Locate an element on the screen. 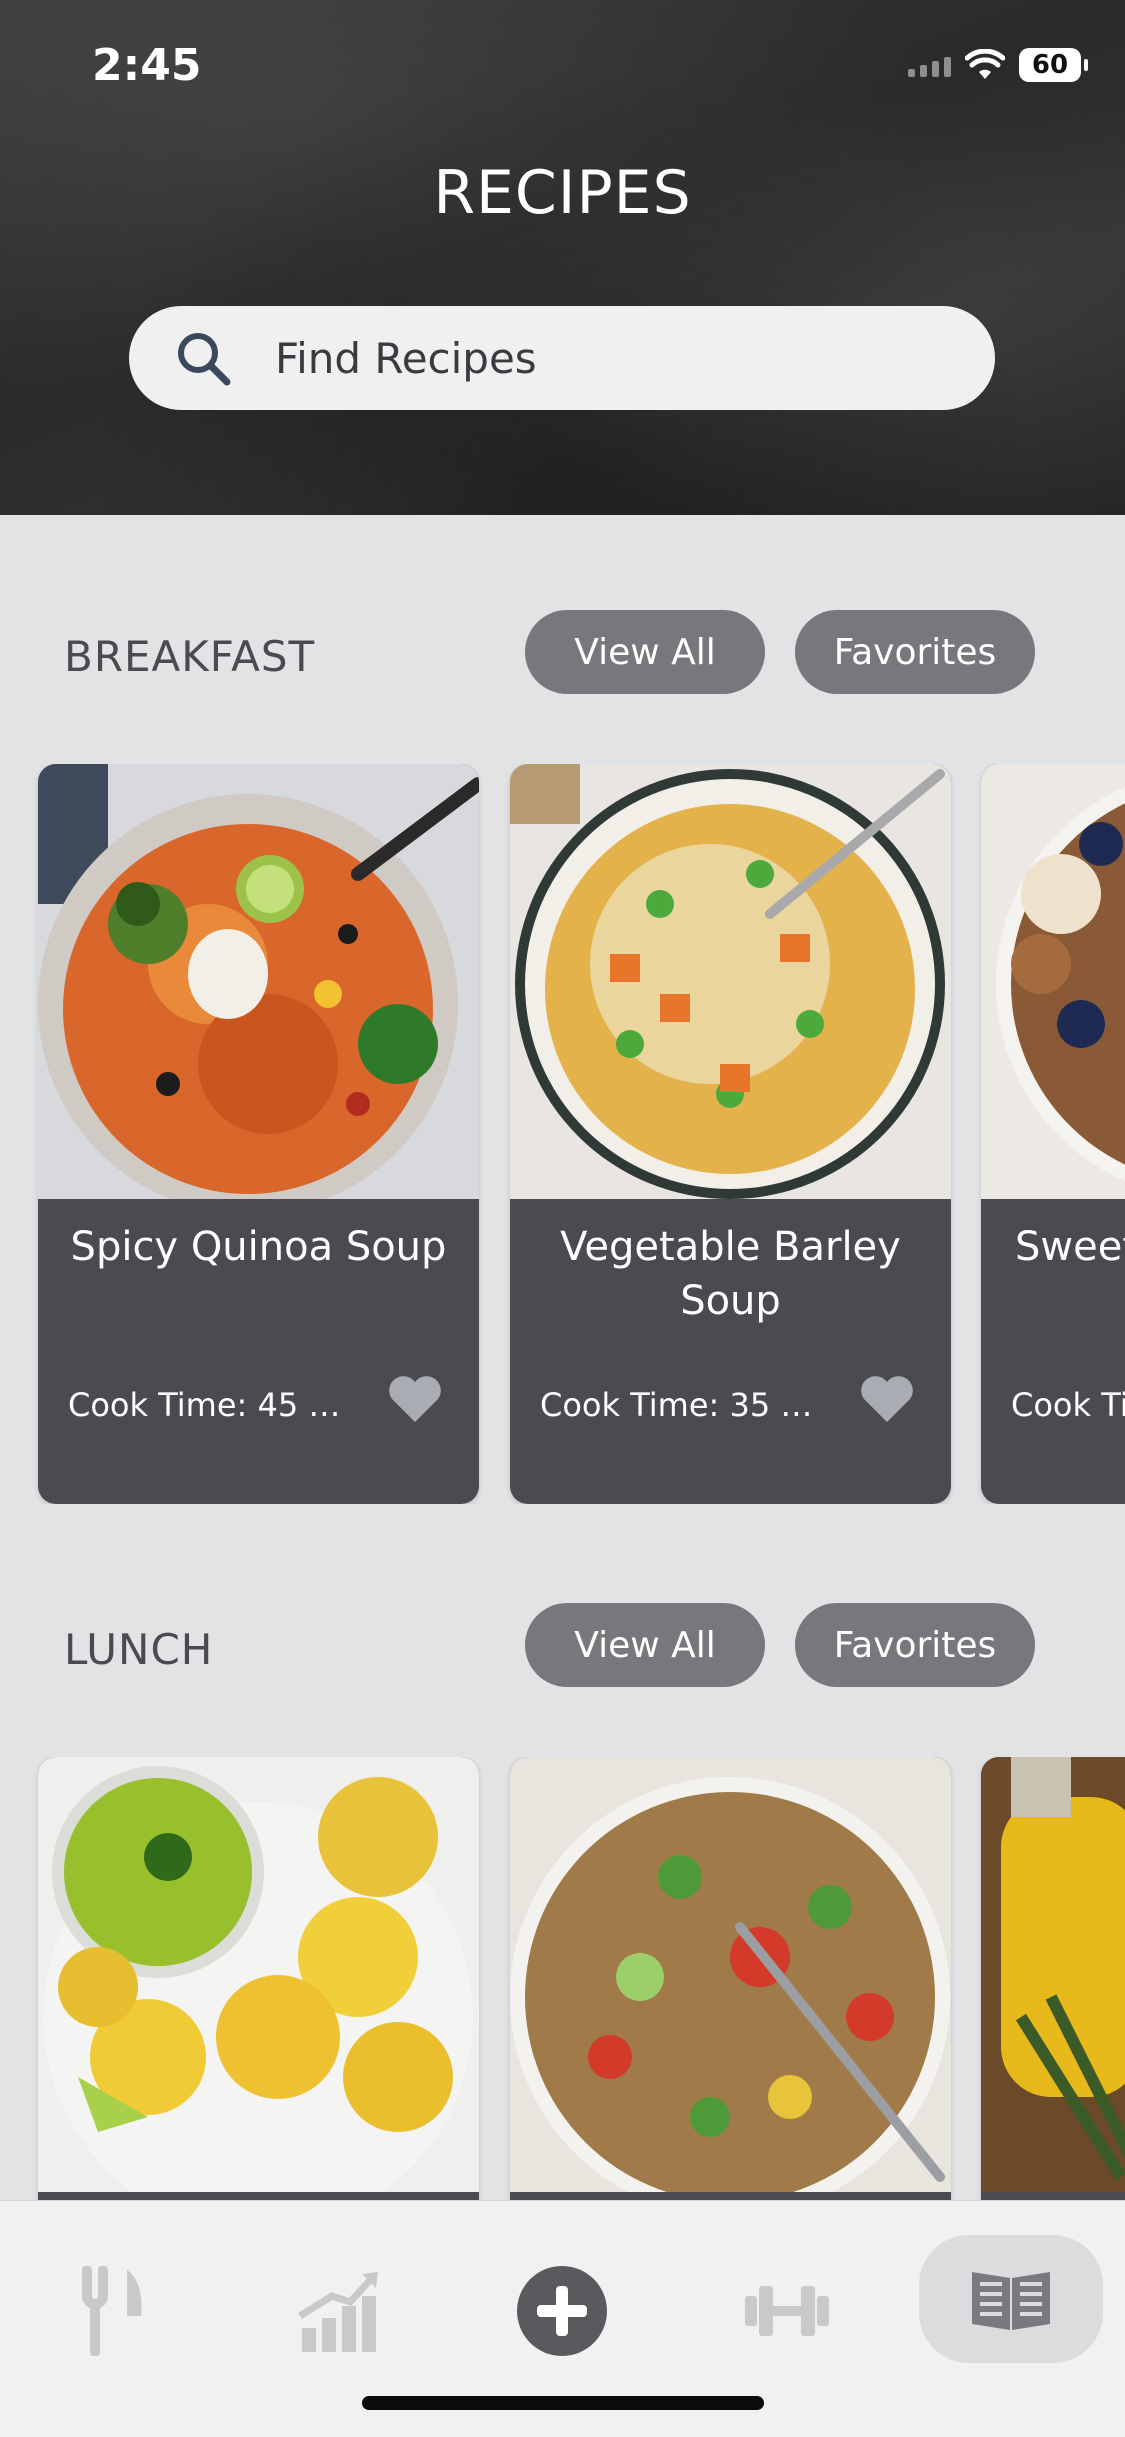 This screenshot has width=1125, height=2437. section-title: LUNCH is located at coordinates (139, 1649).